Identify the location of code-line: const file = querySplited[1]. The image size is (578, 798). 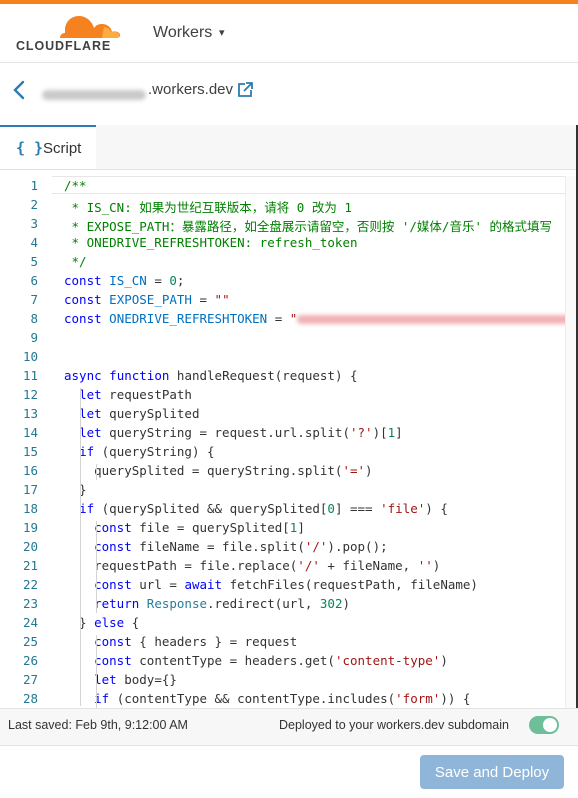
(199, 527).